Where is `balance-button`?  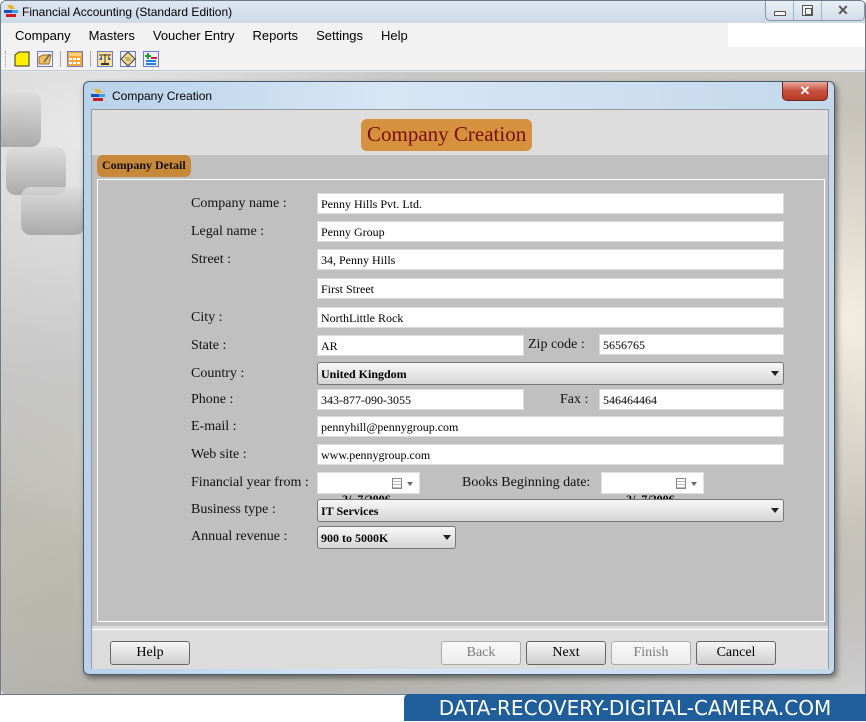 balance-button is located at coordinates (105, 59).